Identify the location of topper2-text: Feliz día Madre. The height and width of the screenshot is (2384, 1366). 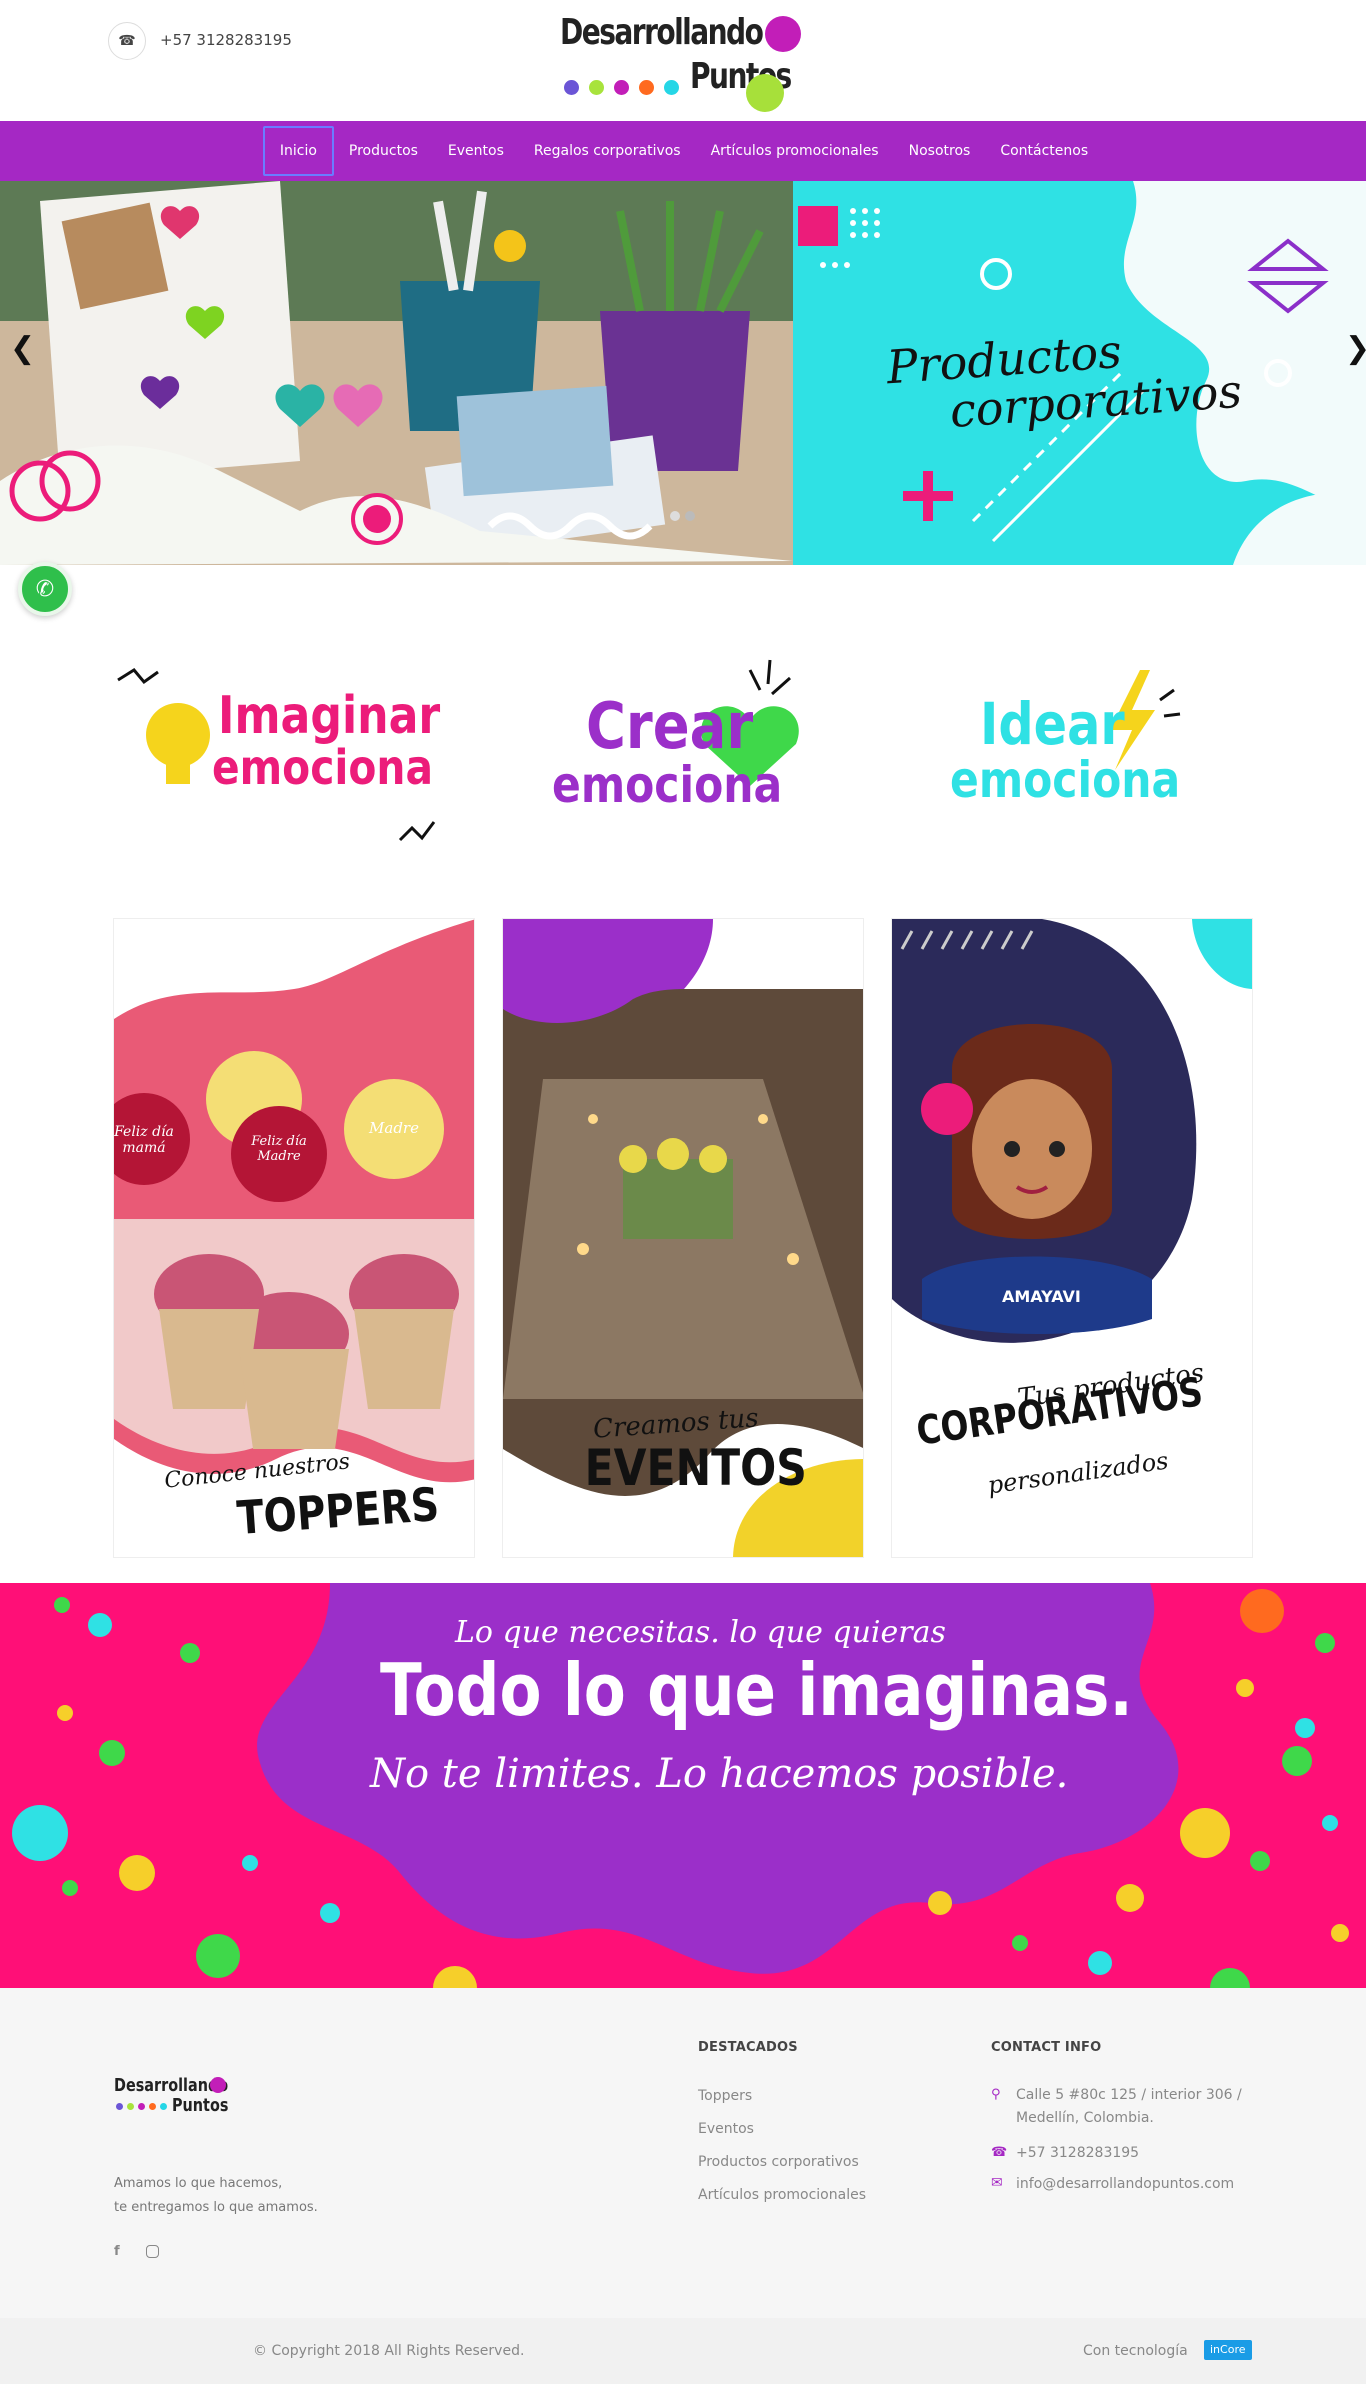
(279, 1149).